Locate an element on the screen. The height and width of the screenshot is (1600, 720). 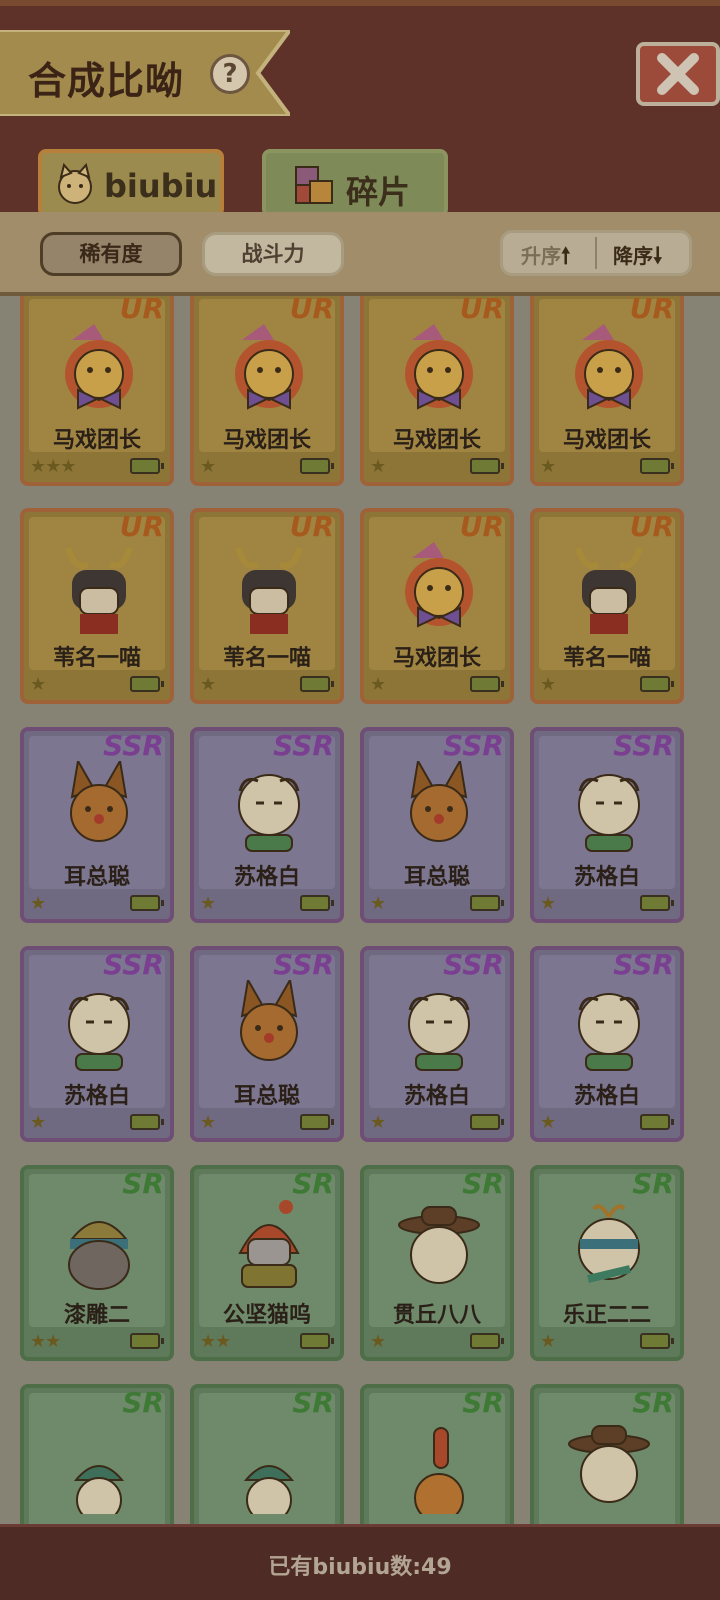
character-card: SR 漆雕二 ★★ is located at coordinates (97, 1263).